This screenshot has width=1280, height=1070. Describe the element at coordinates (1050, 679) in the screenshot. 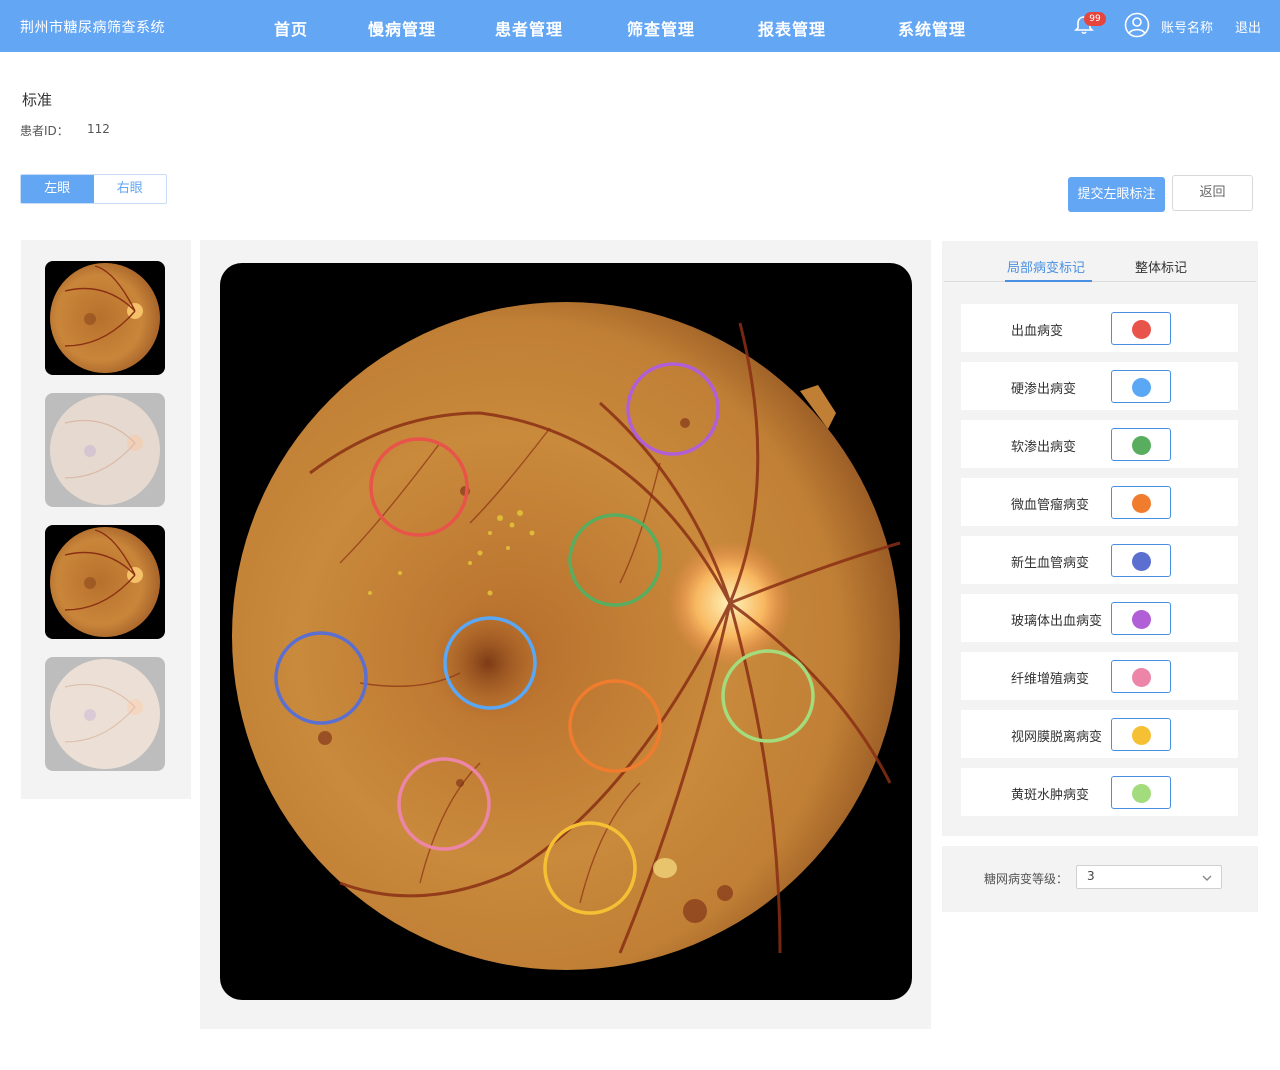

I see `lesion-label: 纤维增殖病变` at that location.